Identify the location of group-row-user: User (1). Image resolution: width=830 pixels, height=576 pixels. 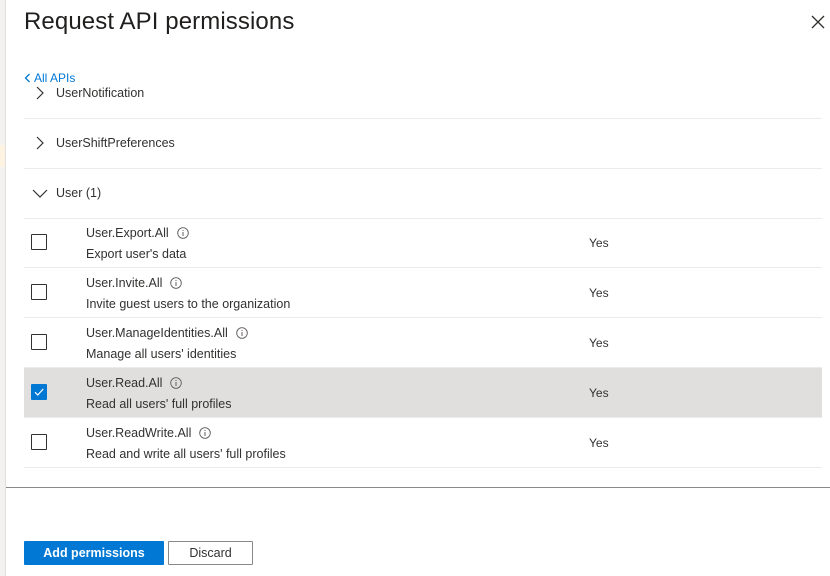
(423, 193).